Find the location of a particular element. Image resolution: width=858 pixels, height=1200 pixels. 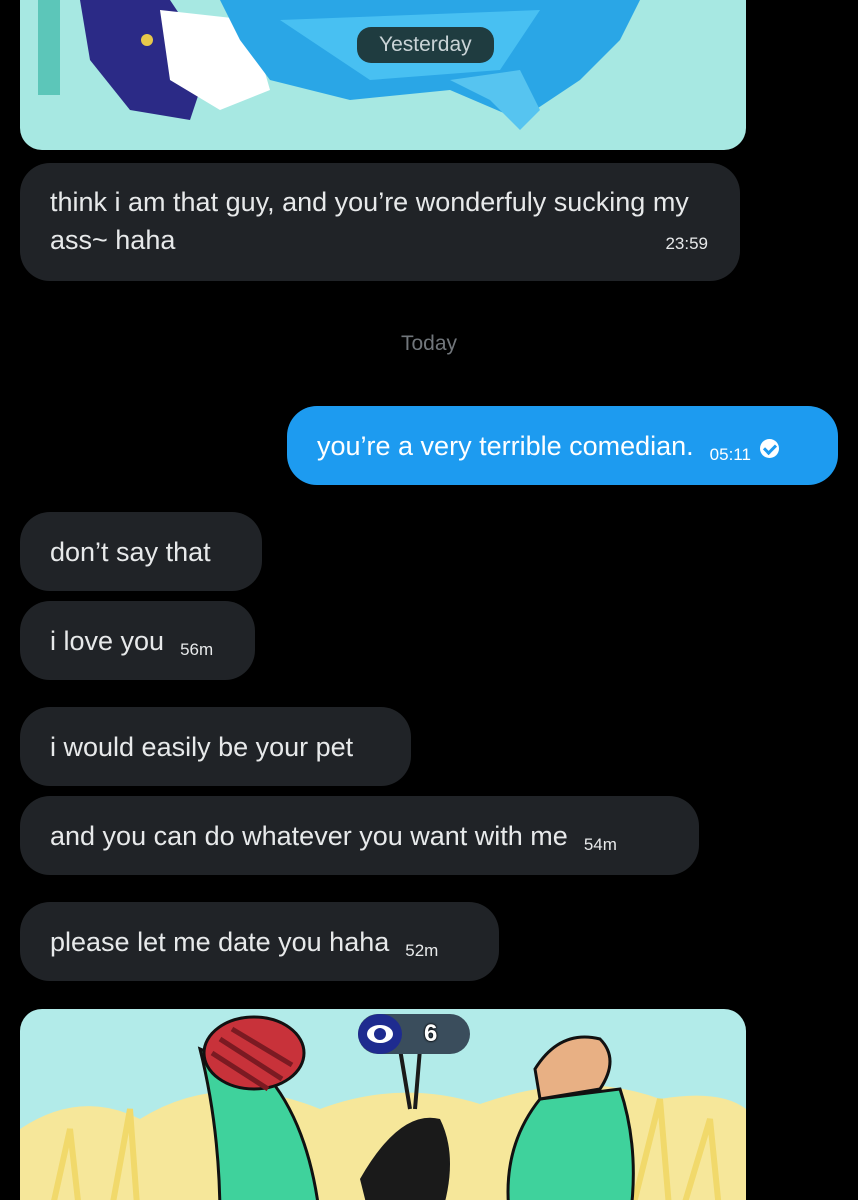

message-bubble-sent: you’re a very terrible comedian. 05:11 is located at coordinates (562, 445).